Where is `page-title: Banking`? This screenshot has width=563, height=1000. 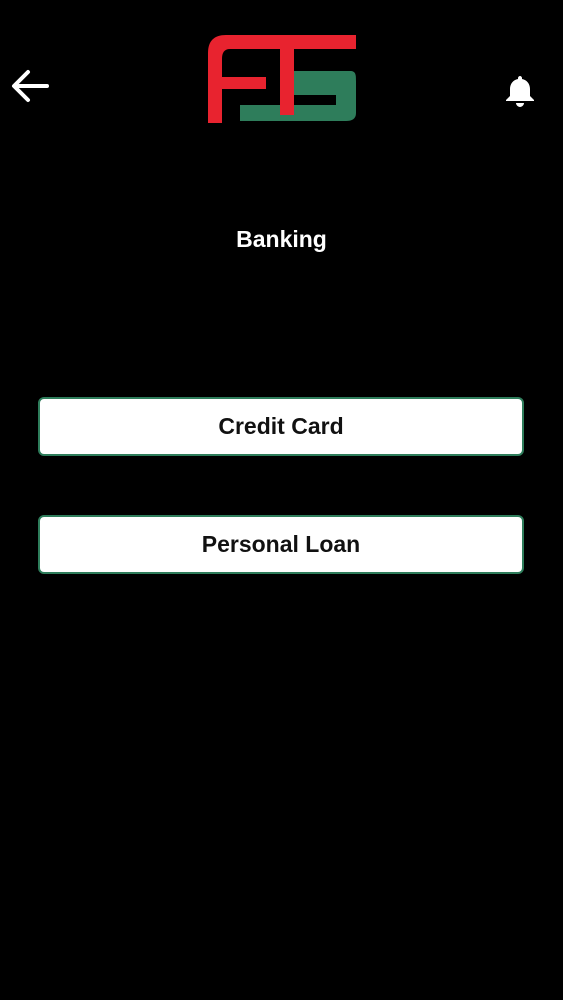
page-title: Banking is located at coordinates (281, 239).